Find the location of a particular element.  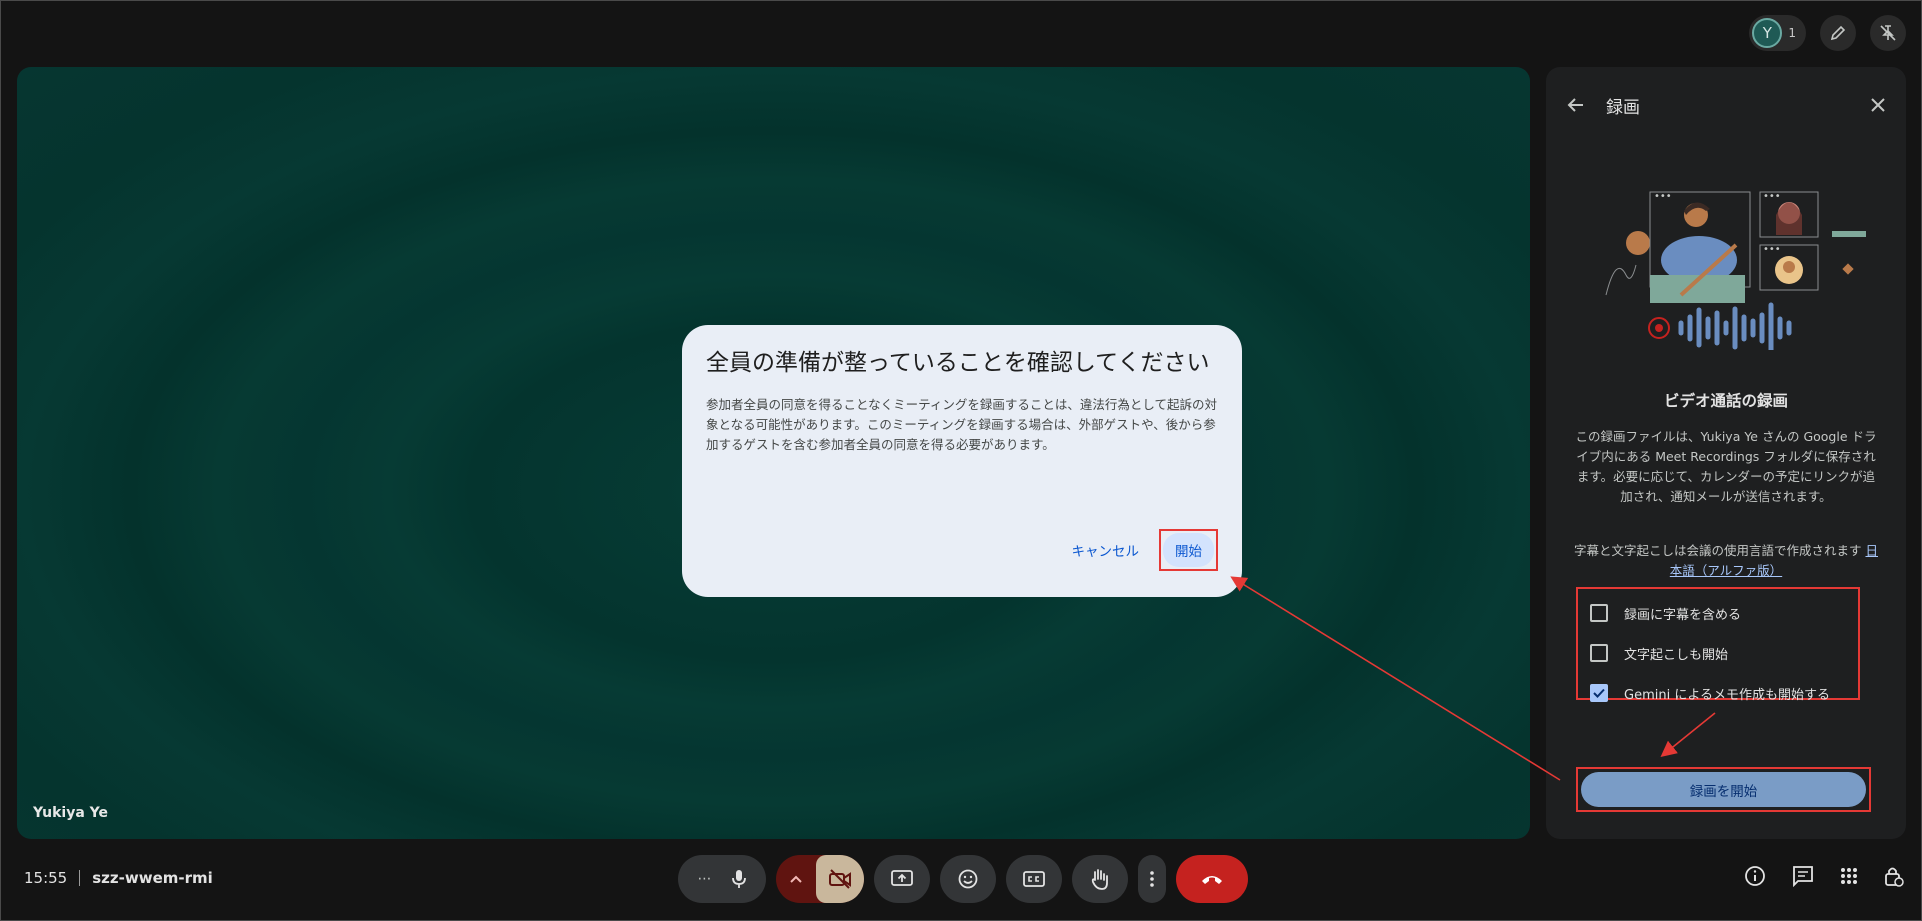

raise-hand-button is located at coordinates (1100, 879).